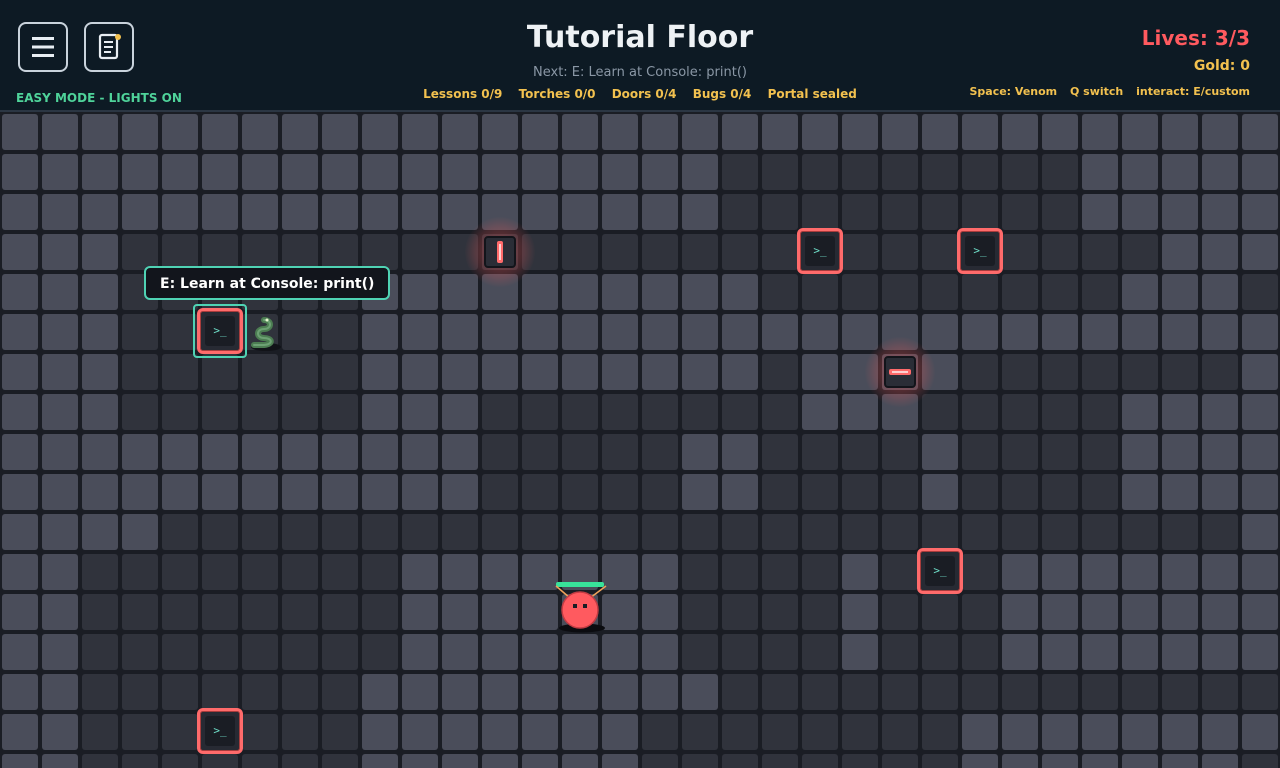  What do you see at coordinates (900, 372) in the screenshot?
I see `door-horizontal` at bounding box center [900, 372].